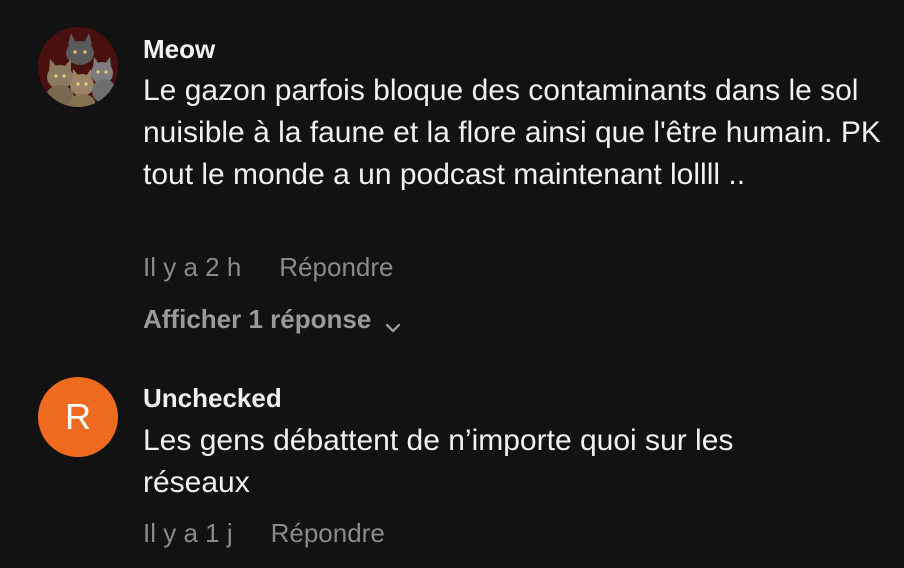 The width and height of the screenshot is (904, 568). What do you see at coordinates (192, 267) in the screenshot?
I see `comment-time: Il y a 2 h` at bounding box center [192, 267].